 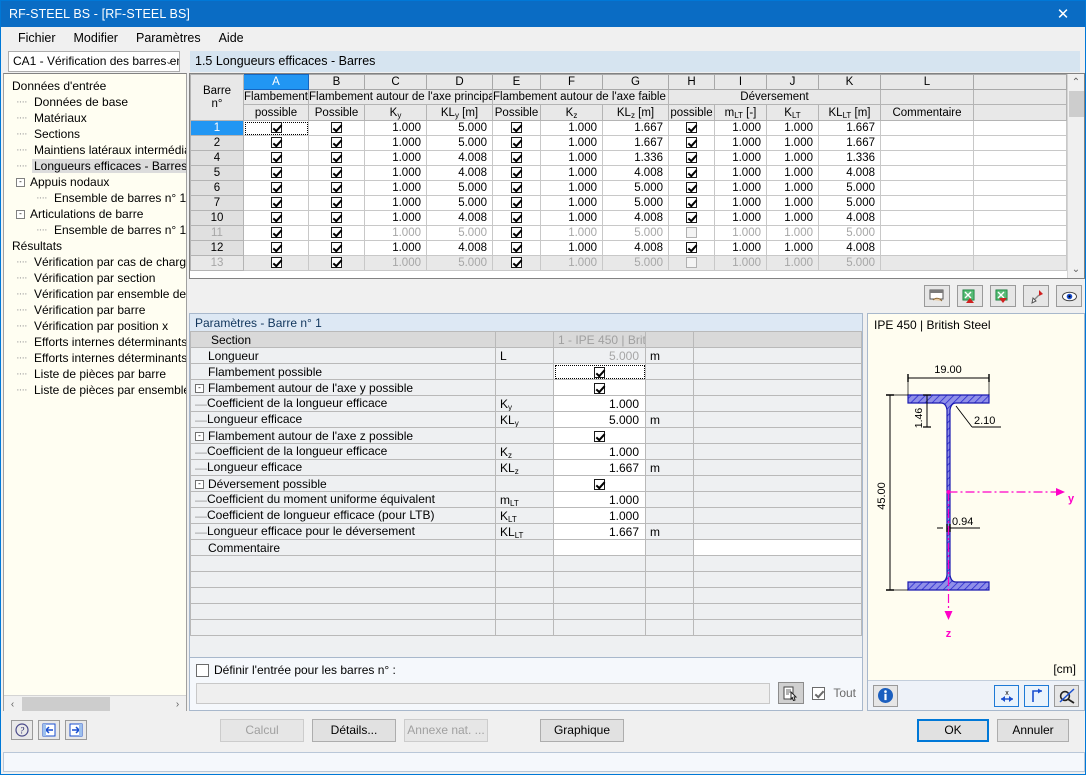 What do you see at coordinates (1076, 82) in the screenshot?
I see `scroll-up-icon: ⌃` at bounding box center [1076, 82].